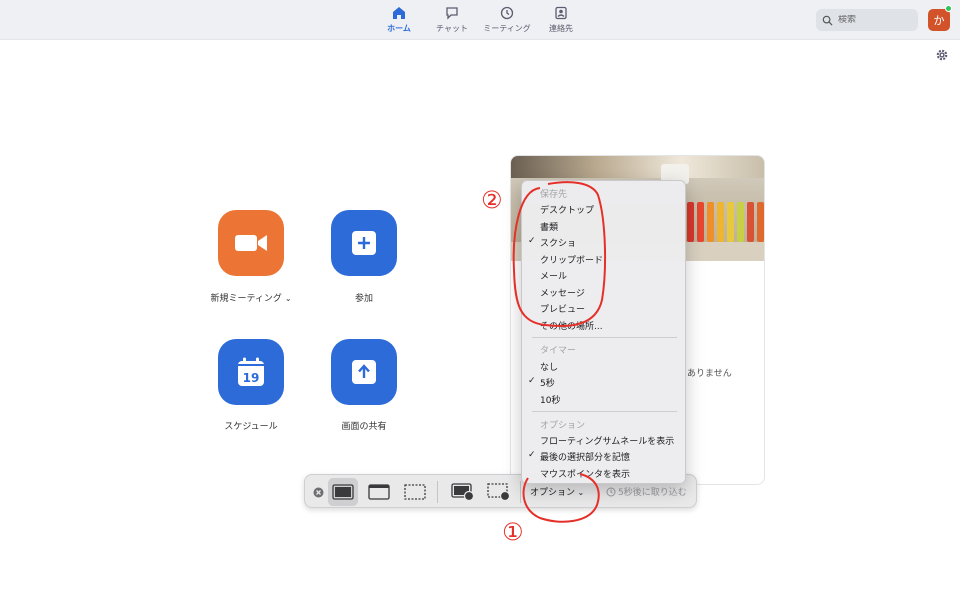 The height and width of the screenshot is (600, 960). Describe the element at coordinates (948, 8) in the screenshot. I see `online-status-dot` at that location.